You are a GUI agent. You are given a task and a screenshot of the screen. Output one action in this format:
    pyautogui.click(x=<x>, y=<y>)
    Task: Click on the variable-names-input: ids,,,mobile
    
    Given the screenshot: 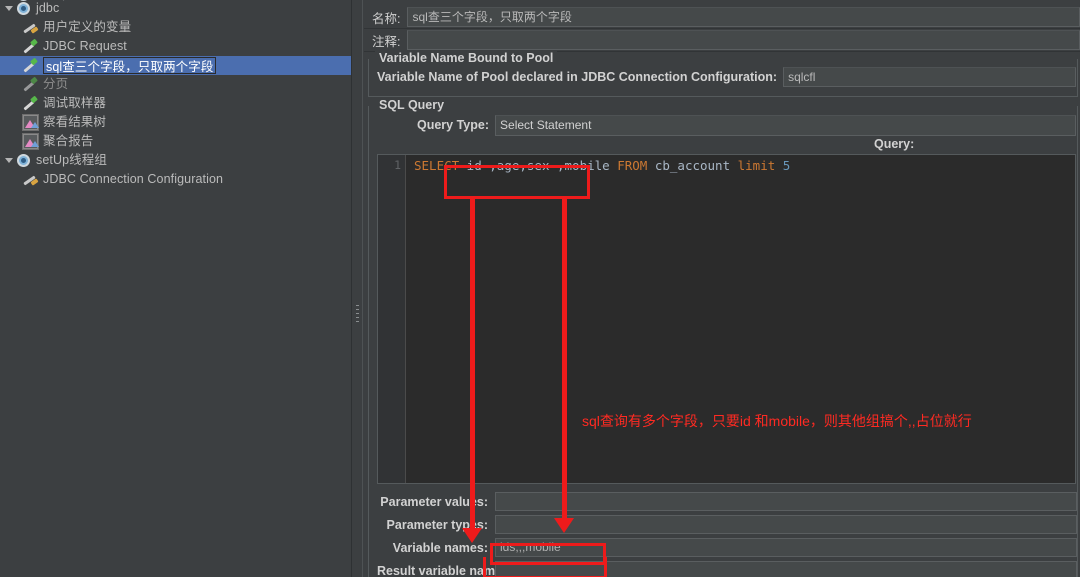 What is the action you would take?
    pyautogui.click(x=786, y=547)
    